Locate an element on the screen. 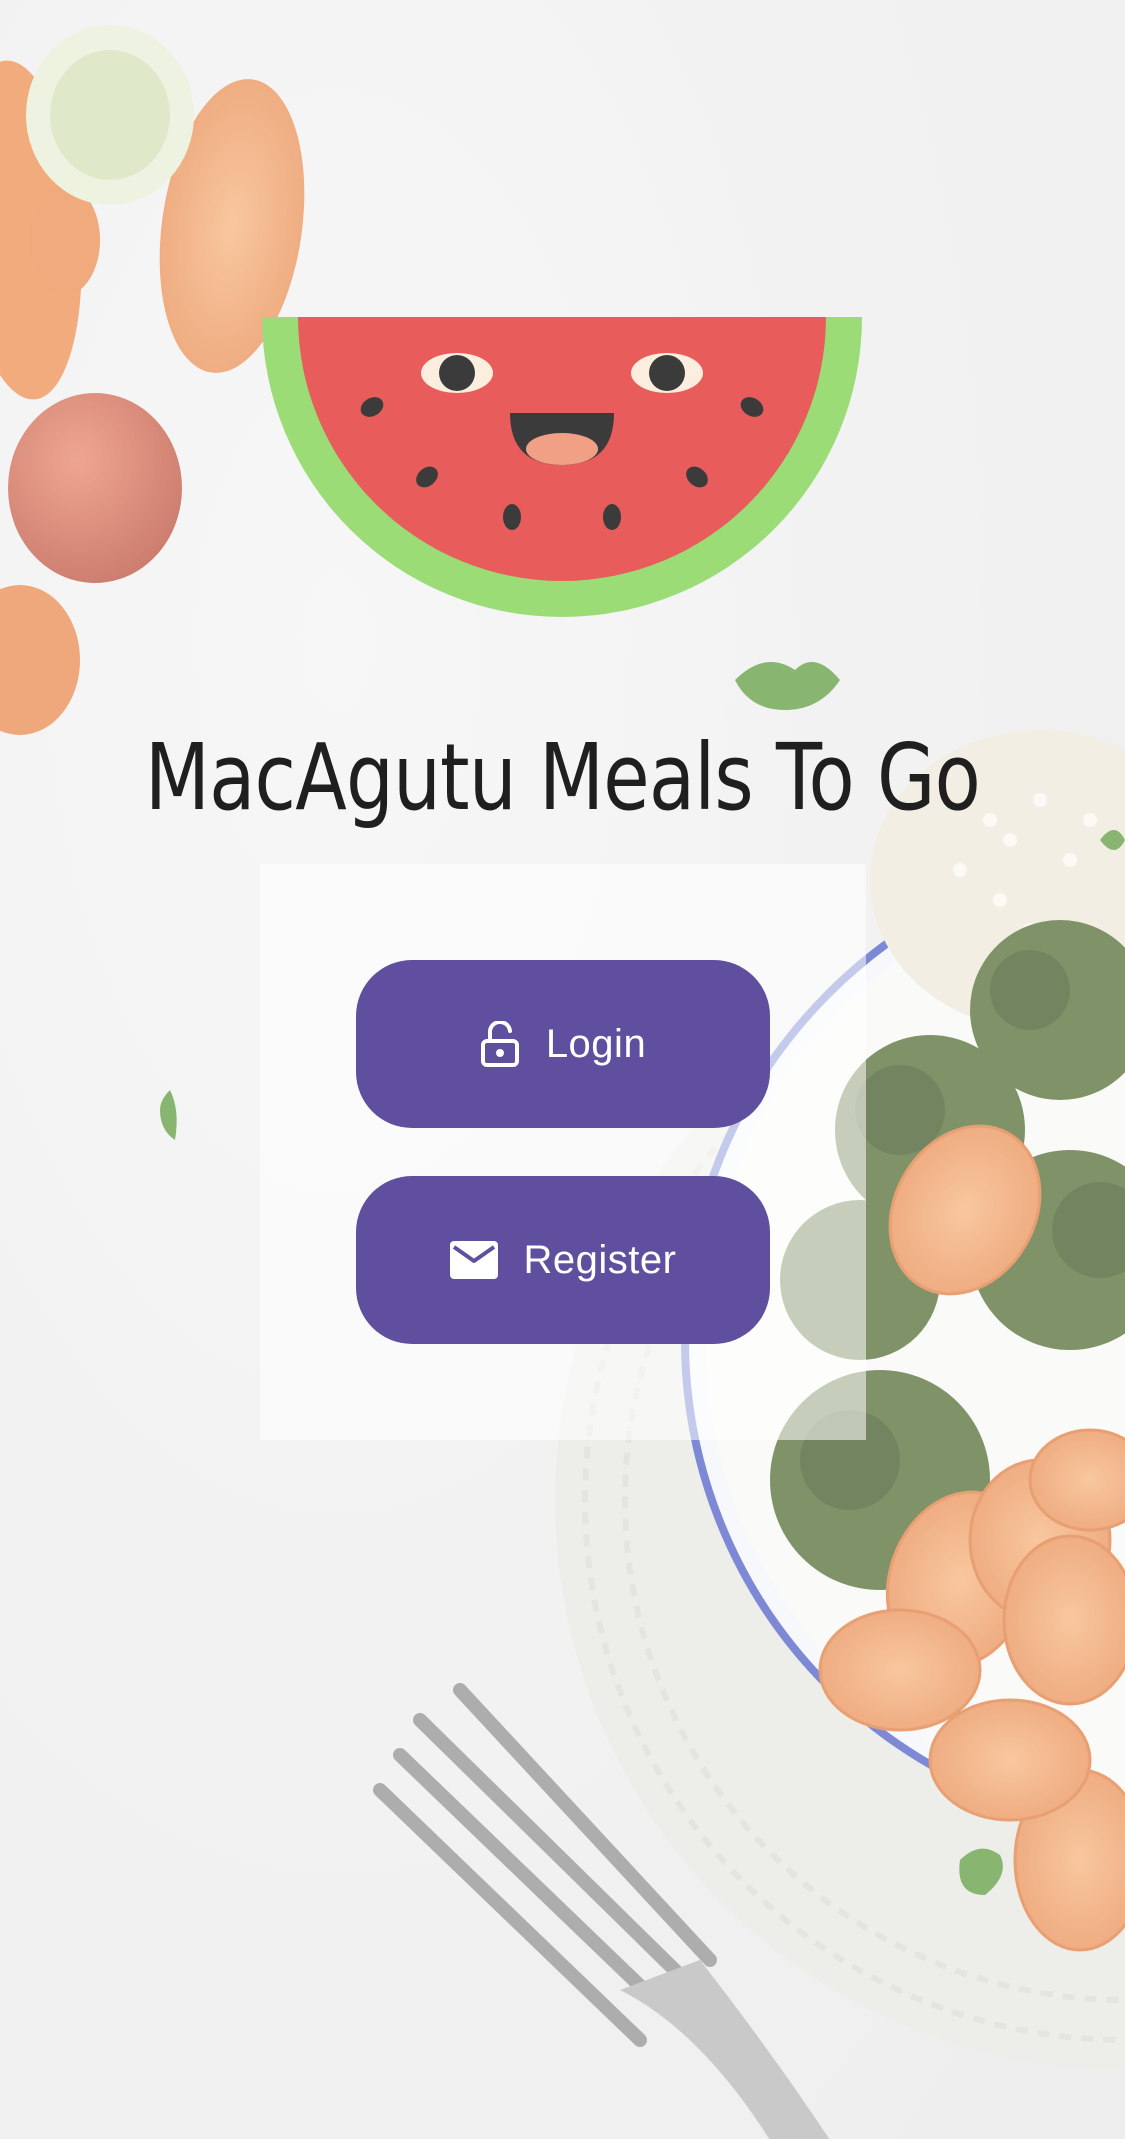 This screenshot has width=1125, height=2139. mail-icon is located at coordinates (473, 1260).